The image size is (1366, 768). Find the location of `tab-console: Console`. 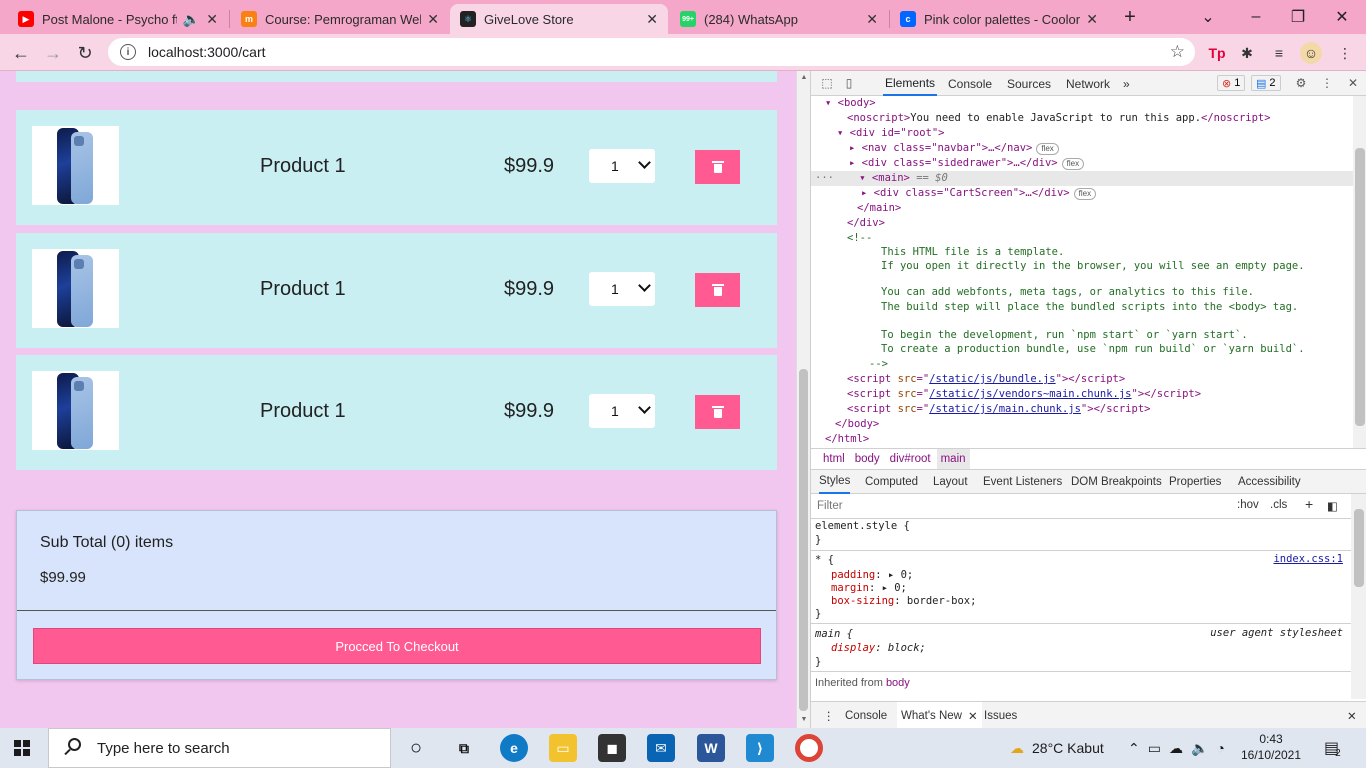

tab-console: Console is located at coordinates (970, 83).